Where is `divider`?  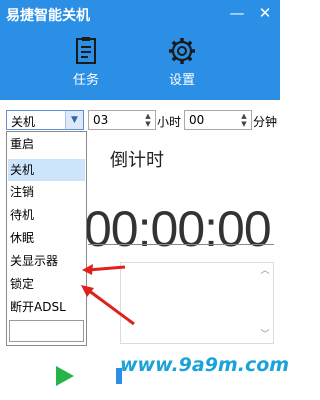
divider is located at coordinates (181, 244).